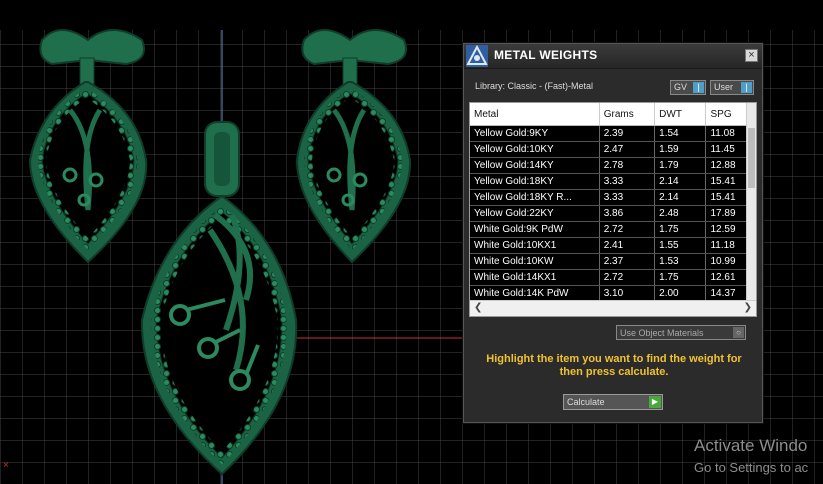 The image size is (823, 484). Describe the element at coordinates (748, 307) in the screenshot. I see `scroll-right-icon: ❯` at that location.